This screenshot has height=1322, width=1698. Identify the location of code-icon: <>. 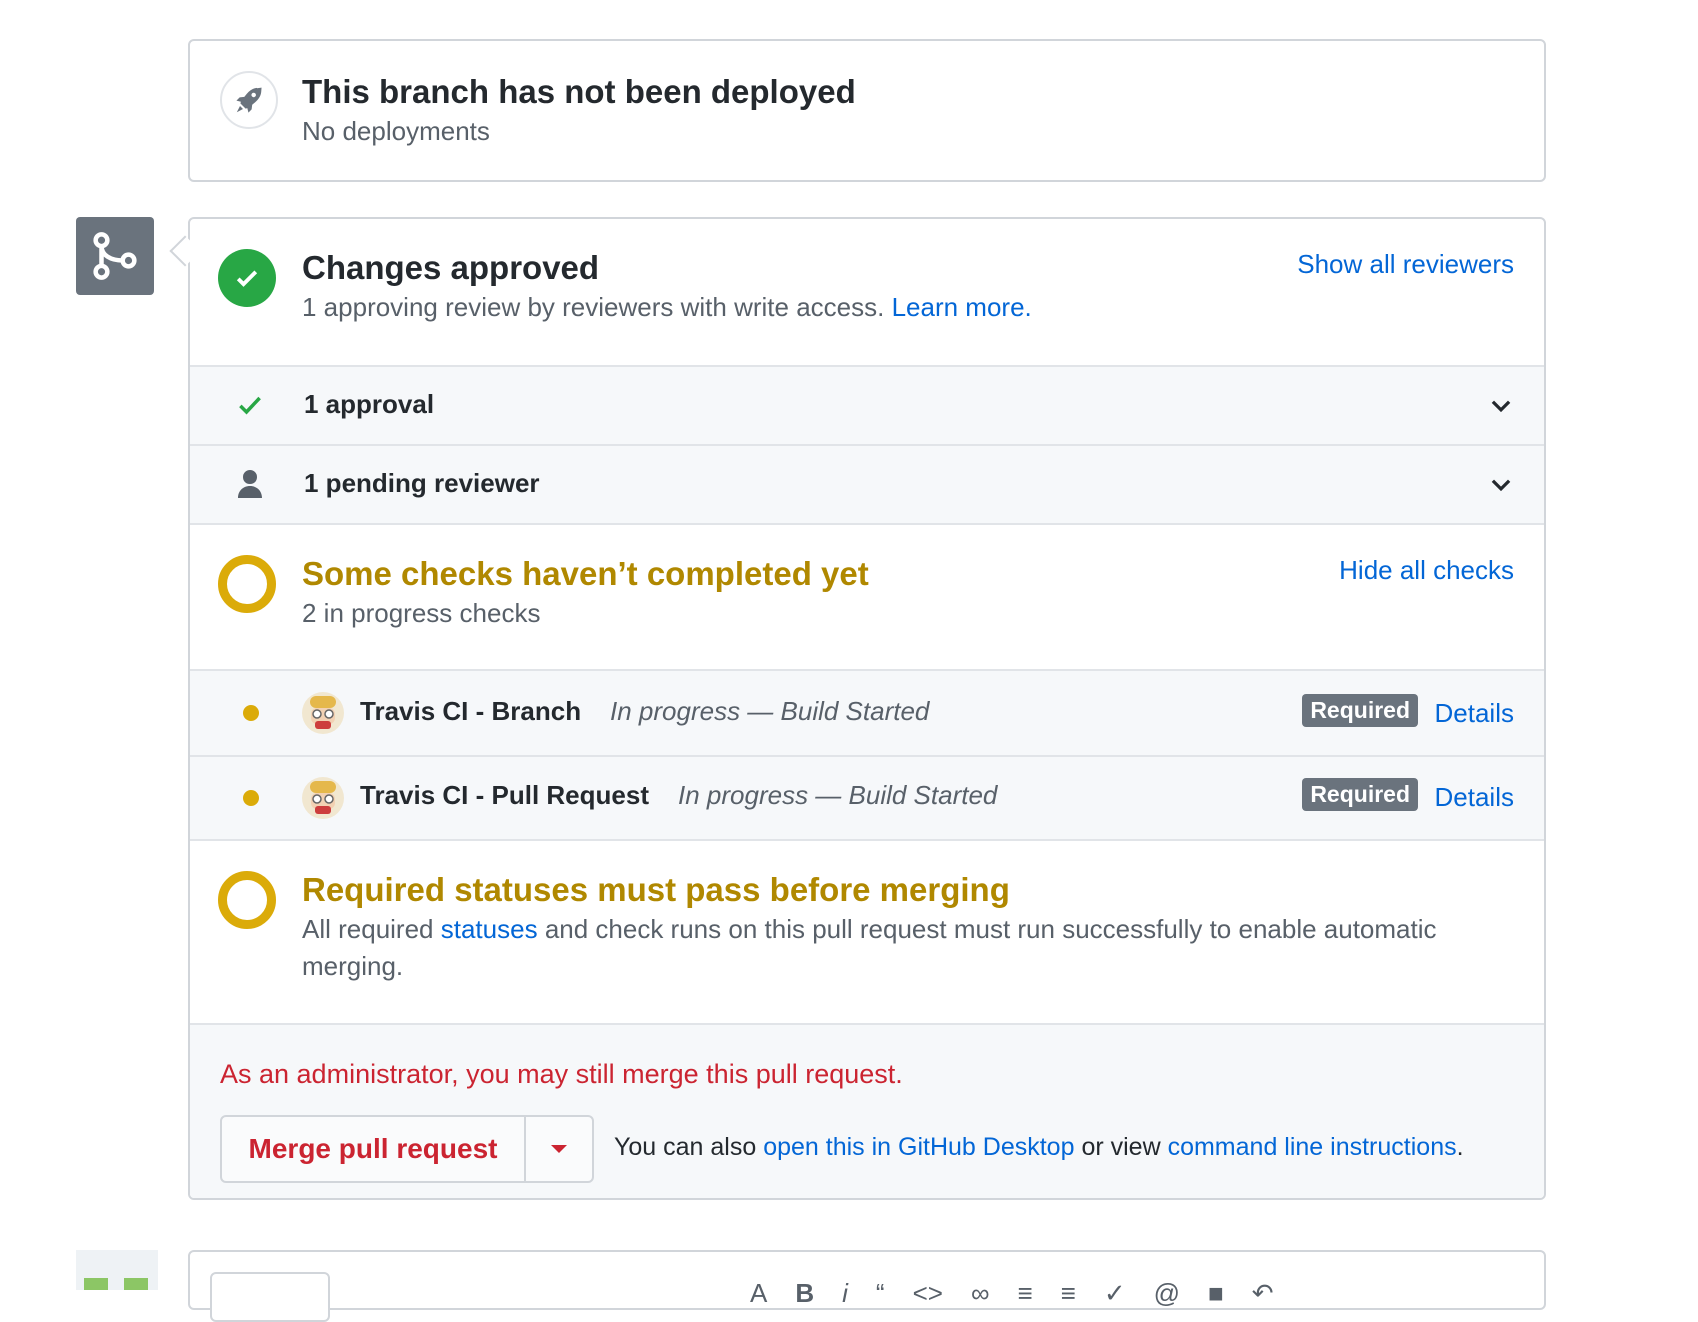
(928, 1293).